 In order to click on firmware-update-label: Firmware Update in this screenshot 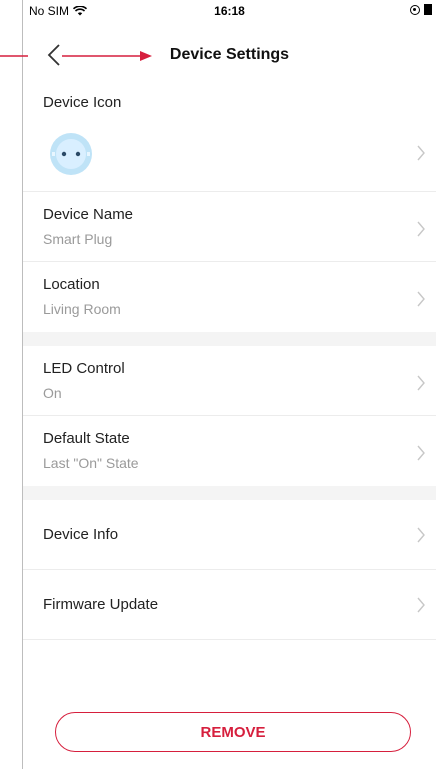, I will do `click(101, 604)`.